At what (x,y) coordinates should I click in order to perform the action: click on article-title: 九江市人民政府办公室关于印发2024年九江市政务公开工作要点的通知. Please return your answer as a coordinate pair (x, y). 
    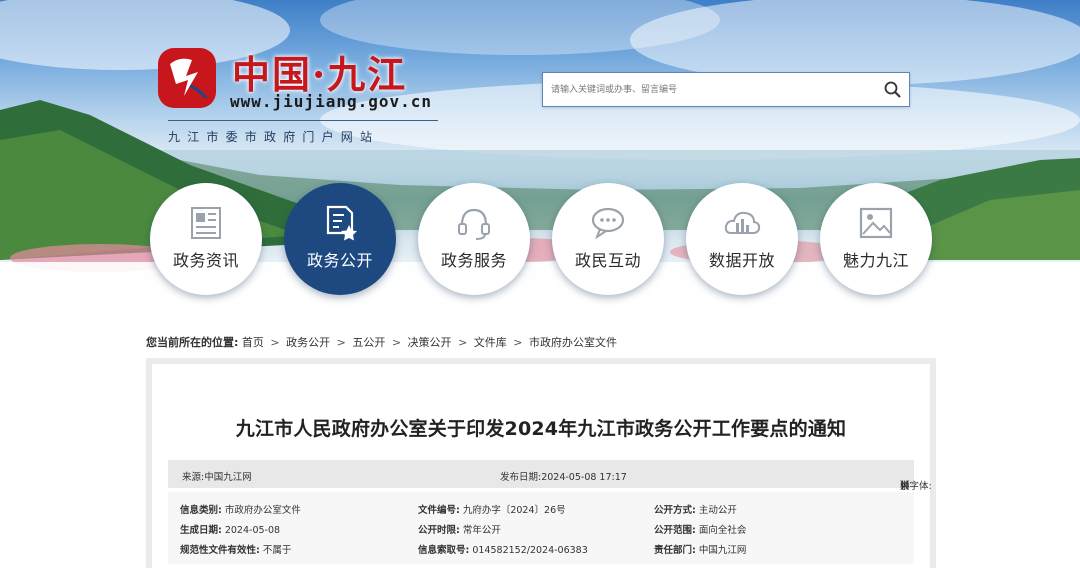
    Looking at the image, I should click on (541, 429).